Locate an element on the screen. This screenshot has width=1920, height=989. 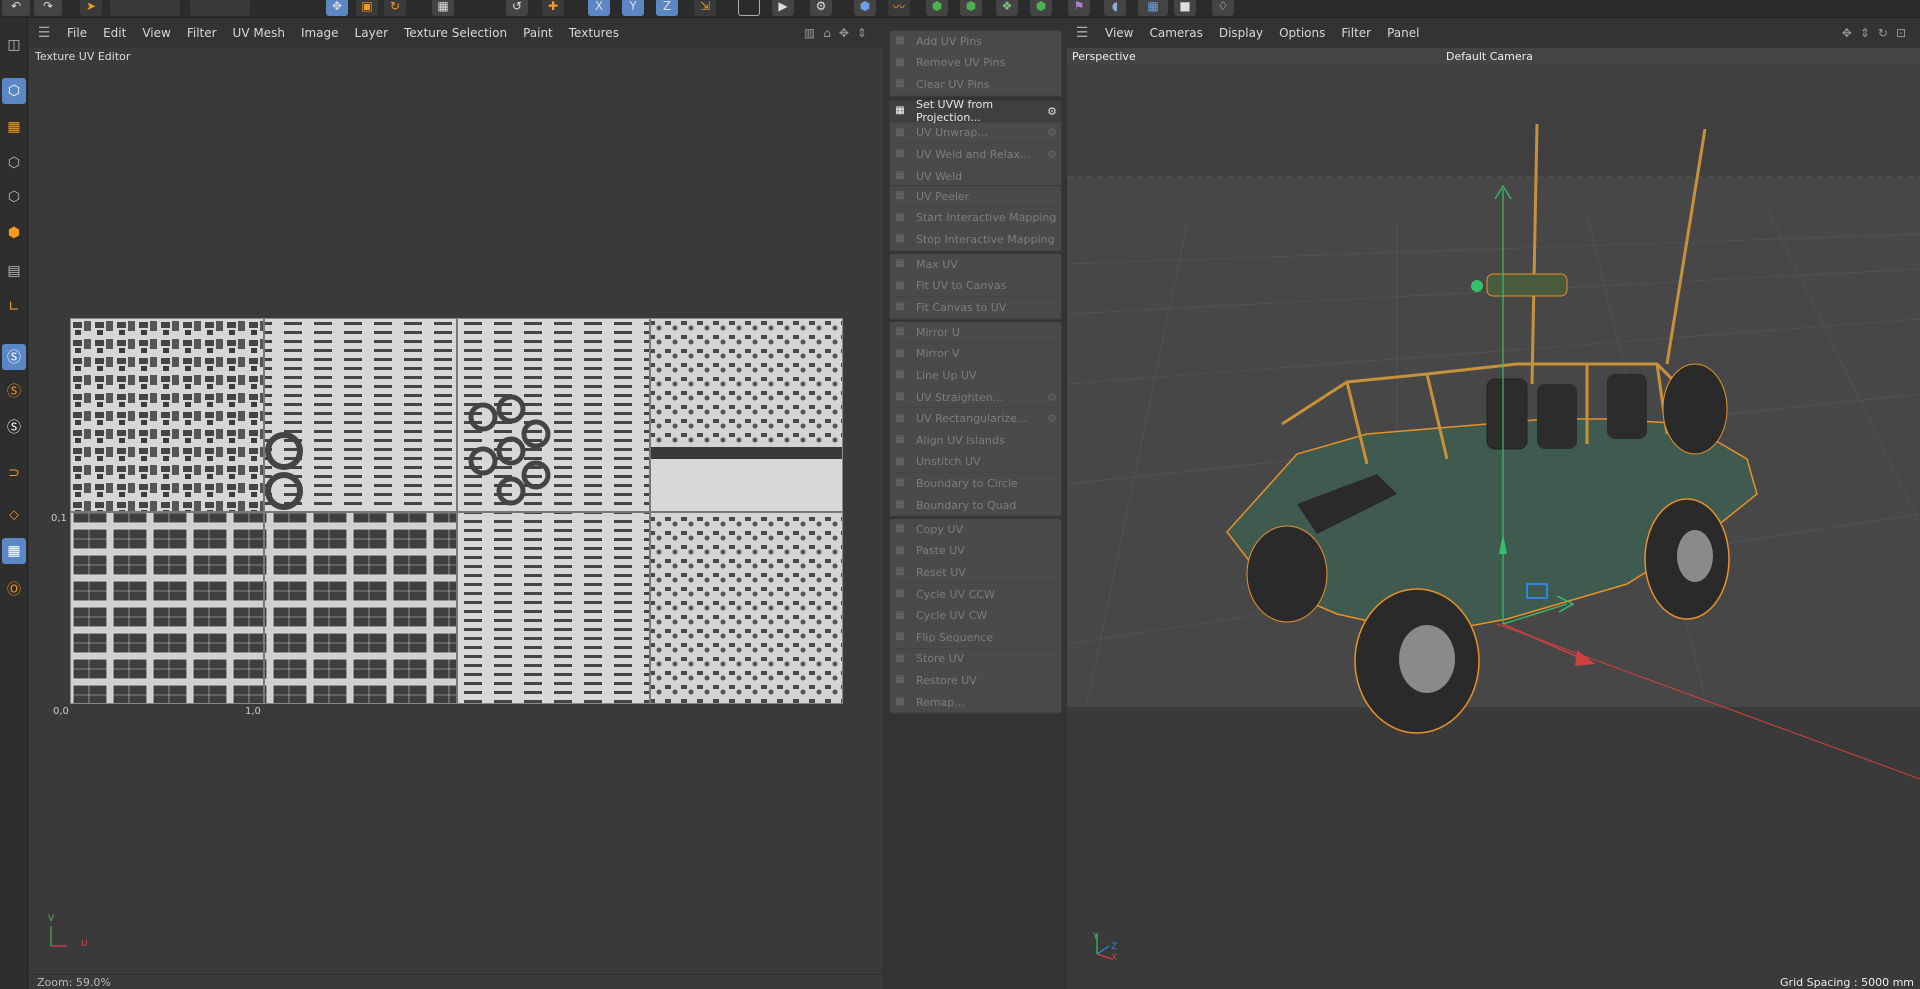
panel-nav-icons: ▥⌂✥⇕ is located at coordinates (839, 33).